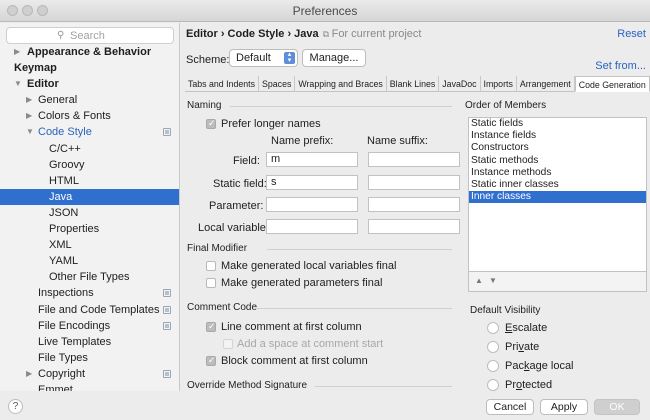  What do you see at coordinates (341, 84) in the screenshot?
I see `tab-wrapping-braces: Wrapping and Braces` at bounding box center [341, 84].